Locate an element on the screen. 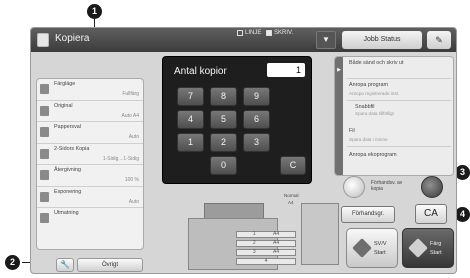  normal-label: Normal is located at coordinates (291, 195).